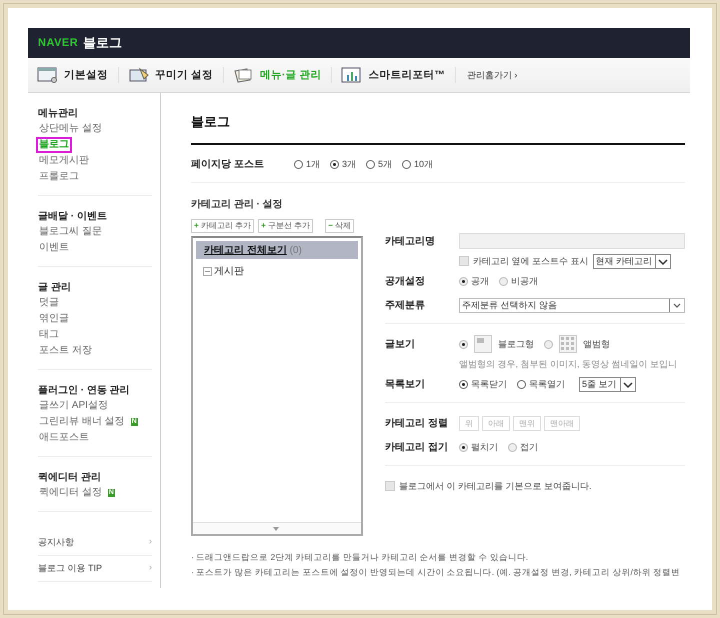 The width and height of the screenshot is (720, 618). Describe the element at coordinates (343, 164) in the screenshot. I see `radio-option: 3개` at that location.